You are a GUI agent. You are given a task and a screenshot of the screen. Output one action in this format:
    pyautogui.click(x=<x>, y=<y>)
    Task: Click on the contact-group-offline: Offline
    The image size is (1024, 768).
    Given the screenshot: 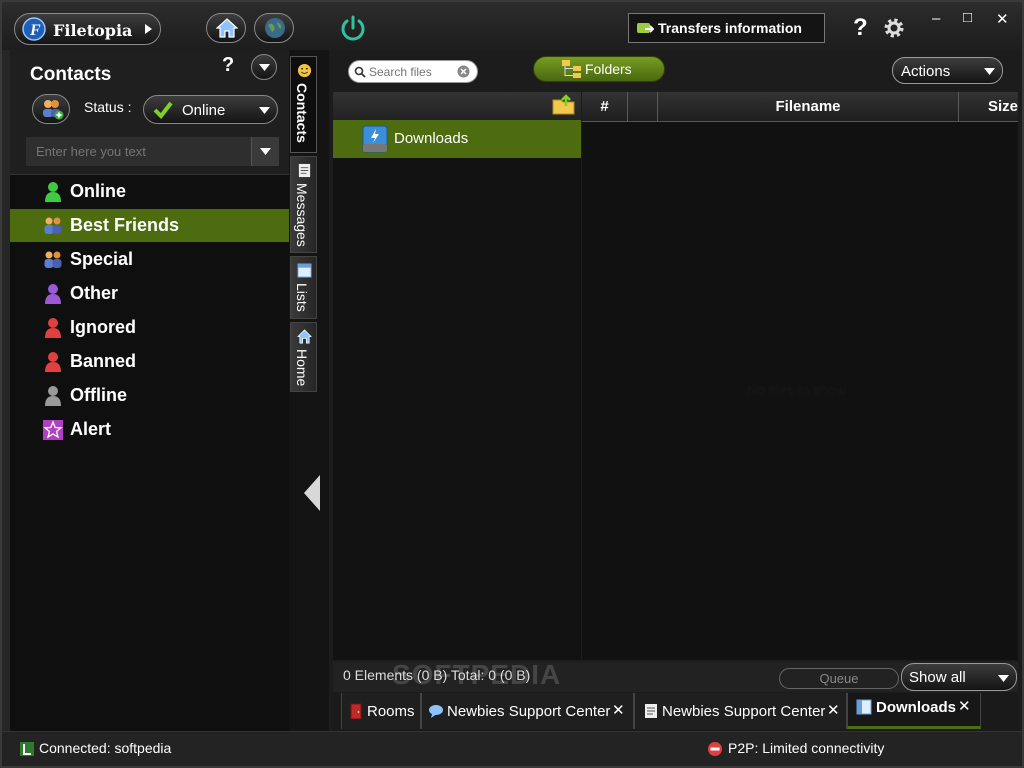 What is the action you would take?
    pyautogui.click(x=149, y=395)
    